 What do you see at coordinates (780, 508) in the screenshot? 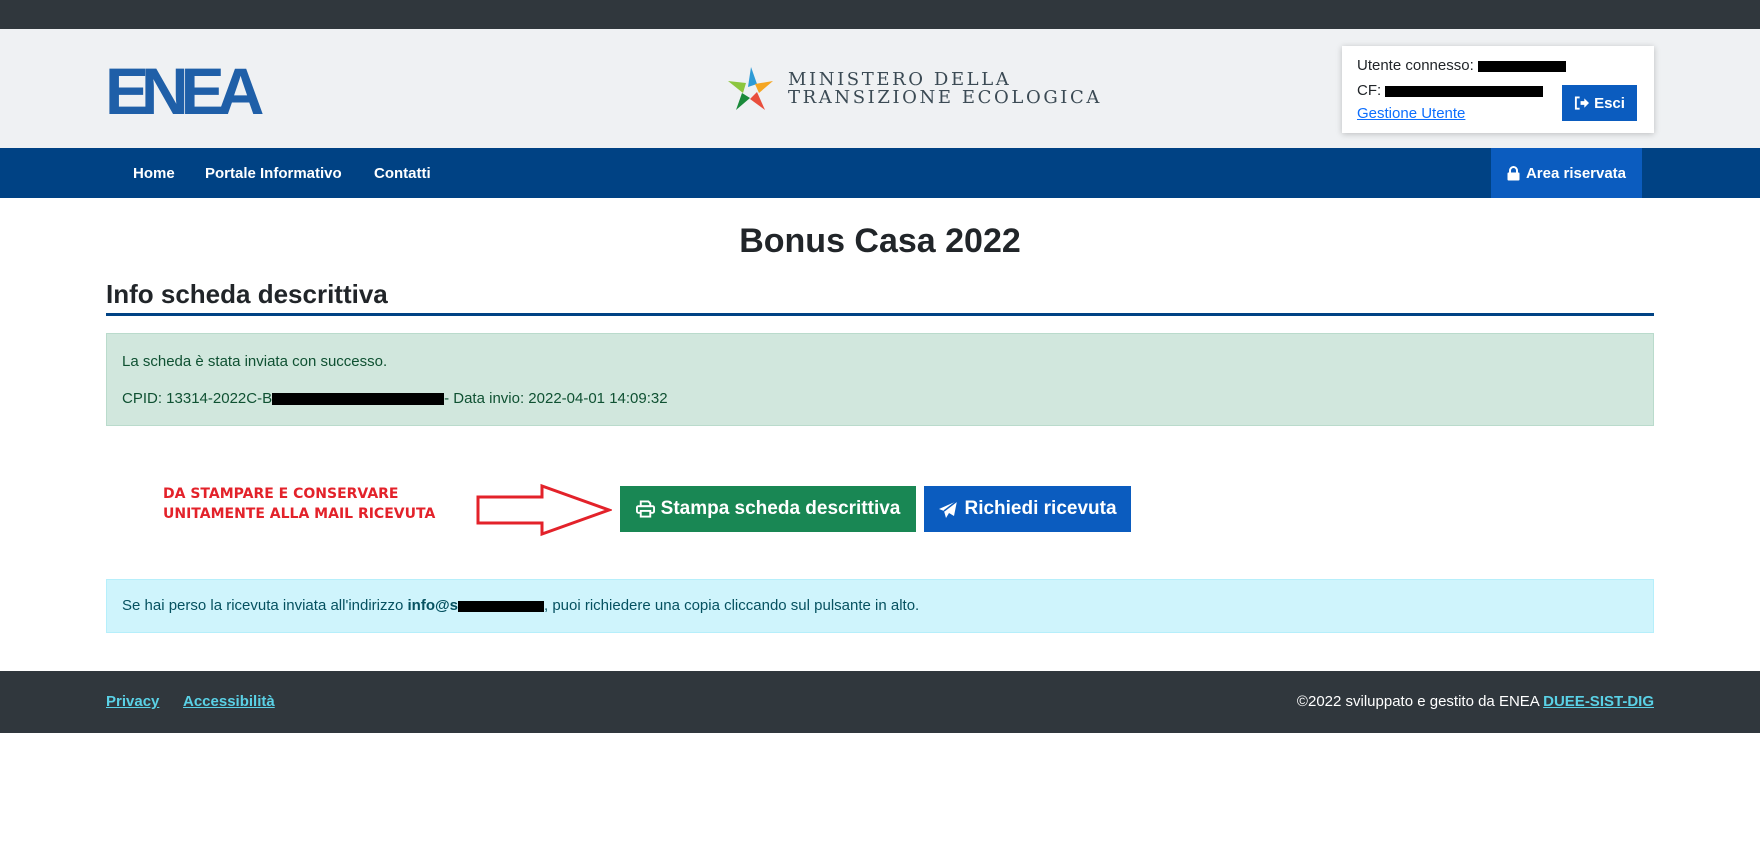
I see `print-sheet-label: Stampa scheda descrittiva` at bounding box center [780, 508].